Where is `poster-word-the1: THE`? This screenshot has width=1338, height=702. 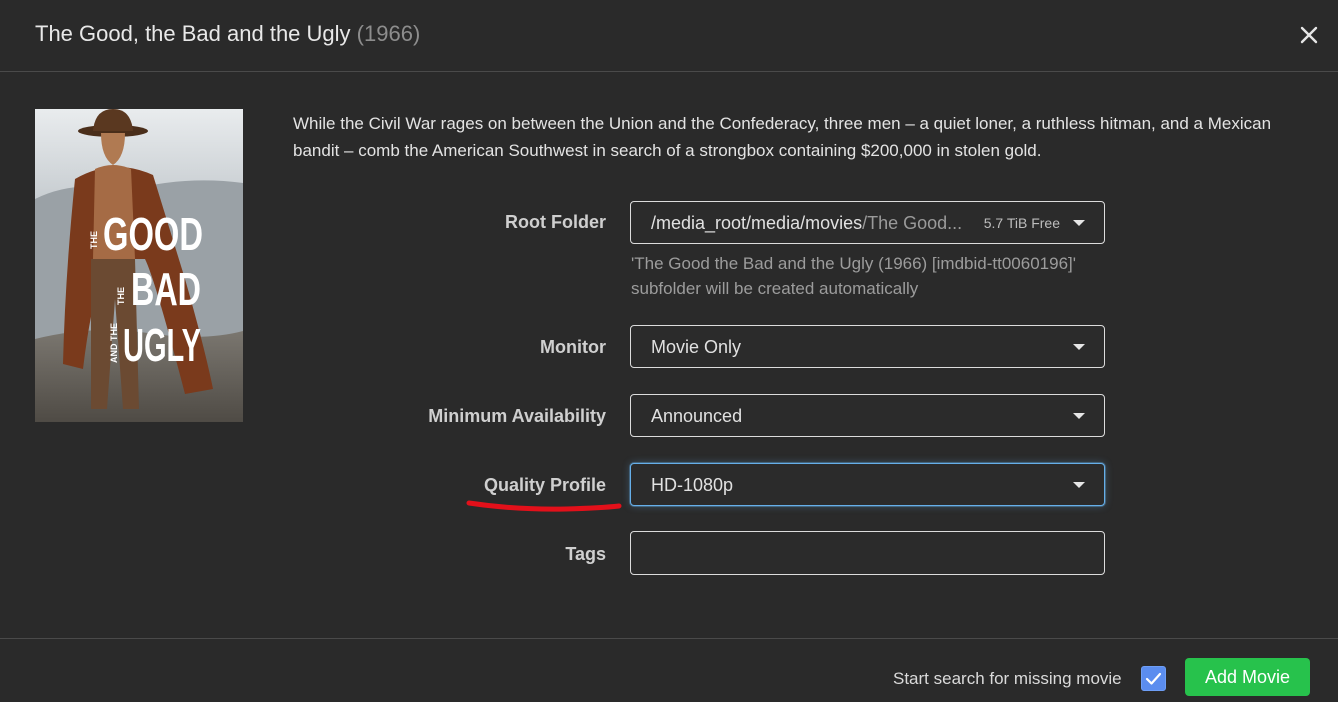 poster-word-the1: THE is located at coordinates (94, 240).